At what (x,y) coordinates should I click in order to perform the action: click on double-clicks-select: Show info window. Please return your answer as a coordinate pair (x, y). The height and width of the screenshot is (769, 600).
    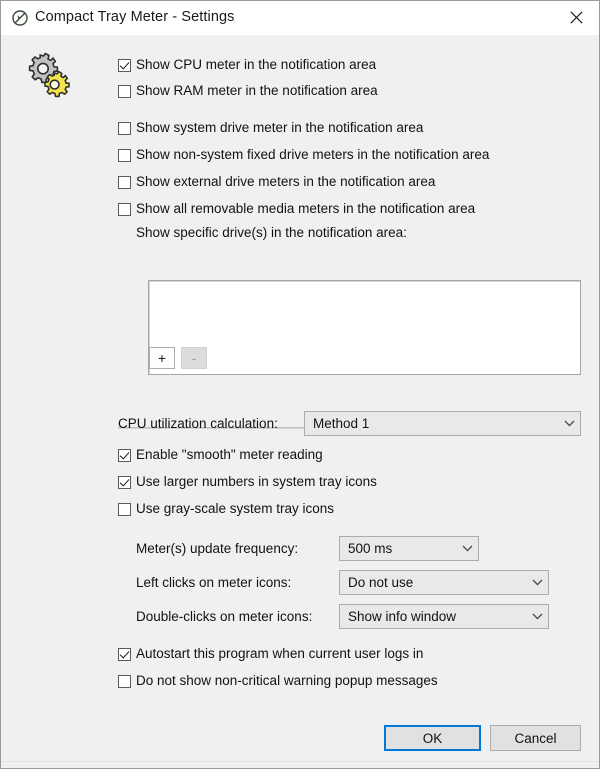
    Looking at the image, I should click on (444, 616).